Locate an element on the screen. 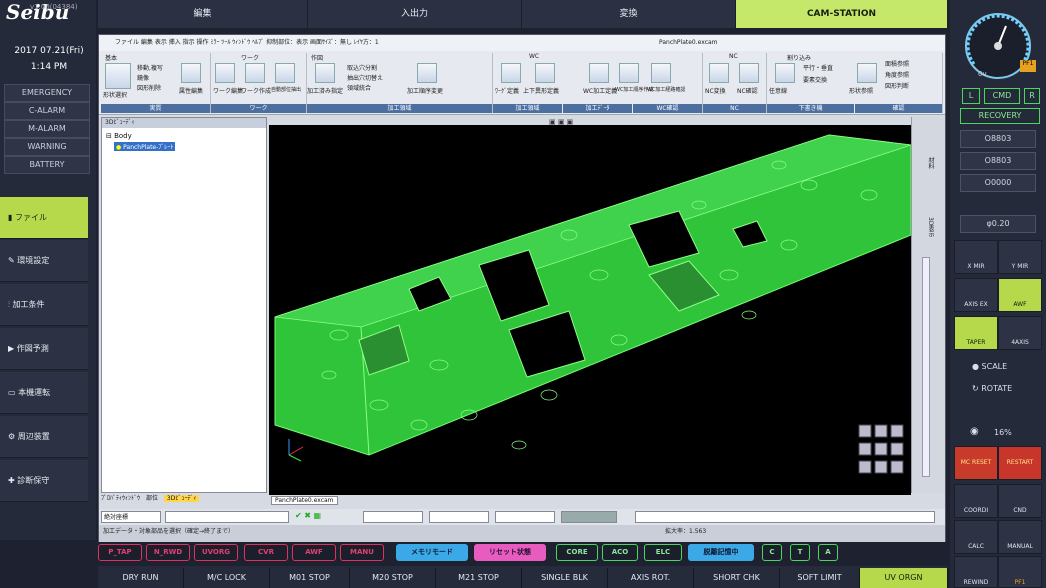 The width and height of the screenshot is (1046, 588). wc-path-button is located at coordinates (661, 73).